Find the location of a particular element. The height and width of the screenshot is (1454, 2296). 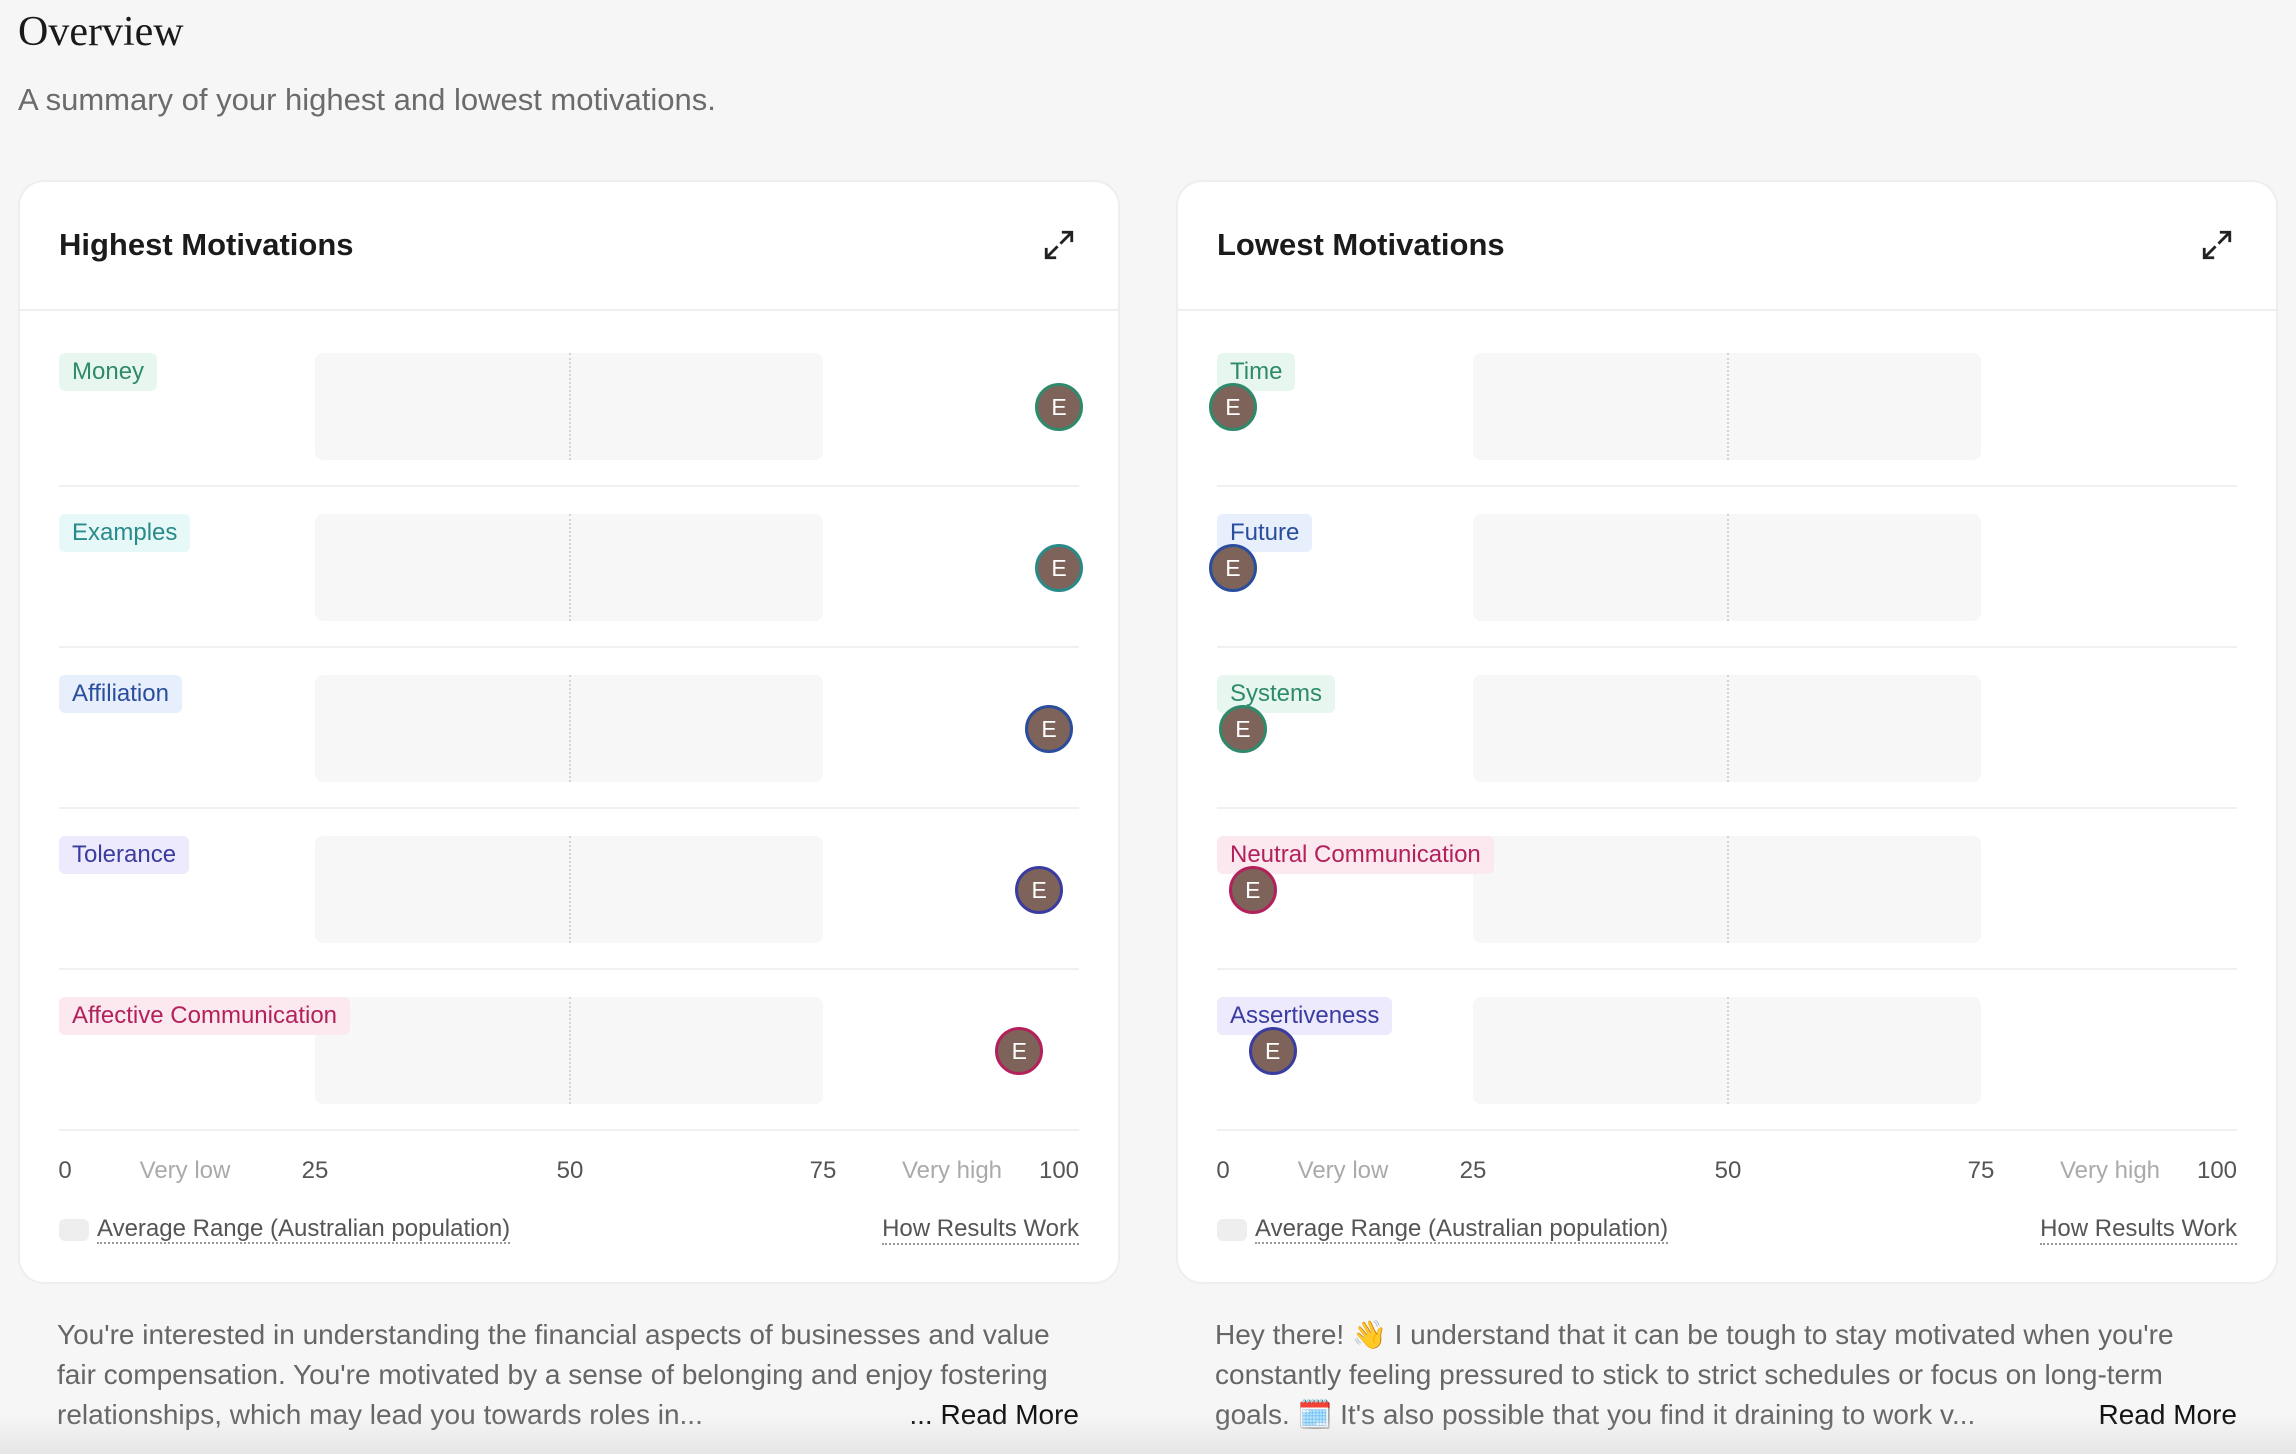

motivation-row: Money E is located at coordinates (571, 420).